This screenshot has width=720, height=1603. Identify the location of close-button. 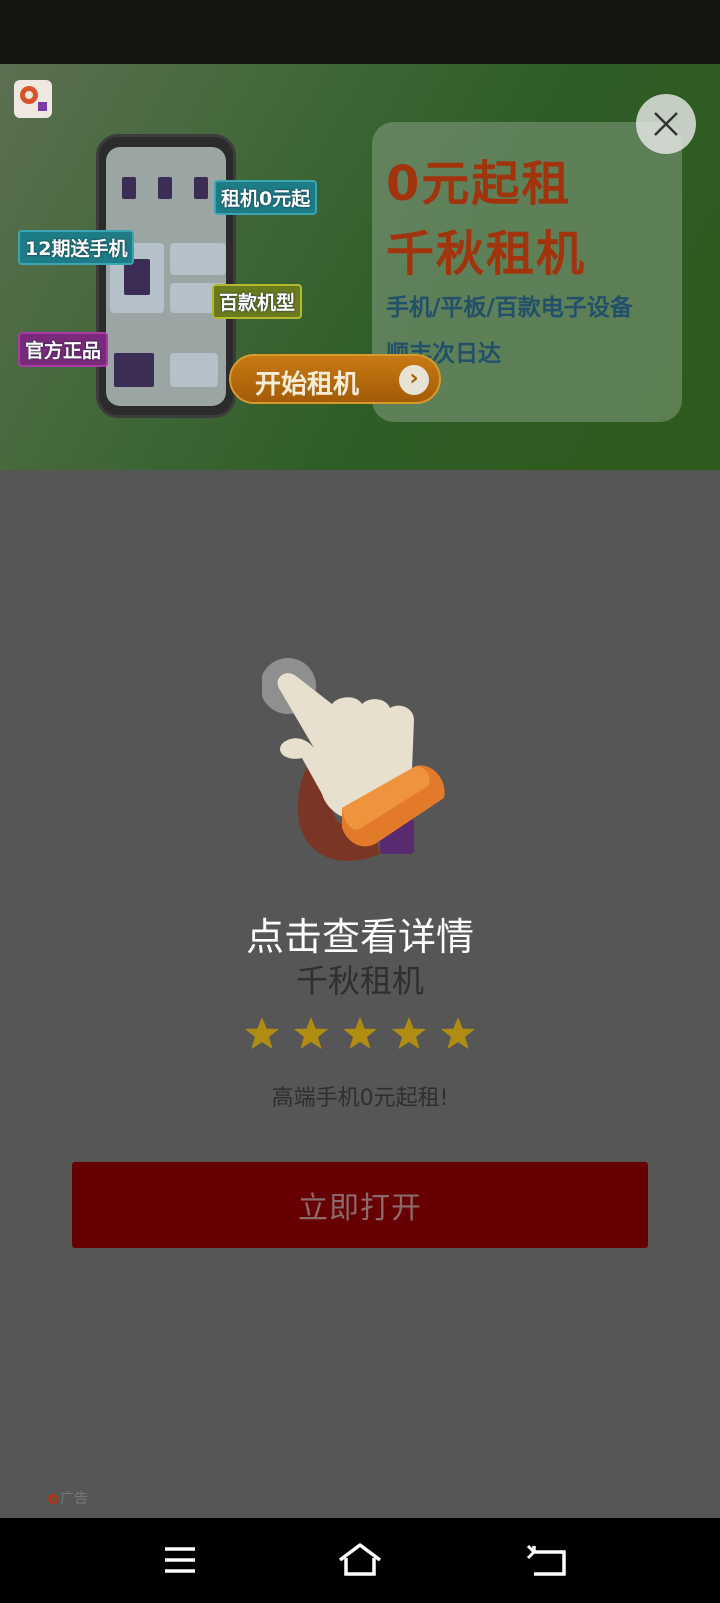
(666, 124).